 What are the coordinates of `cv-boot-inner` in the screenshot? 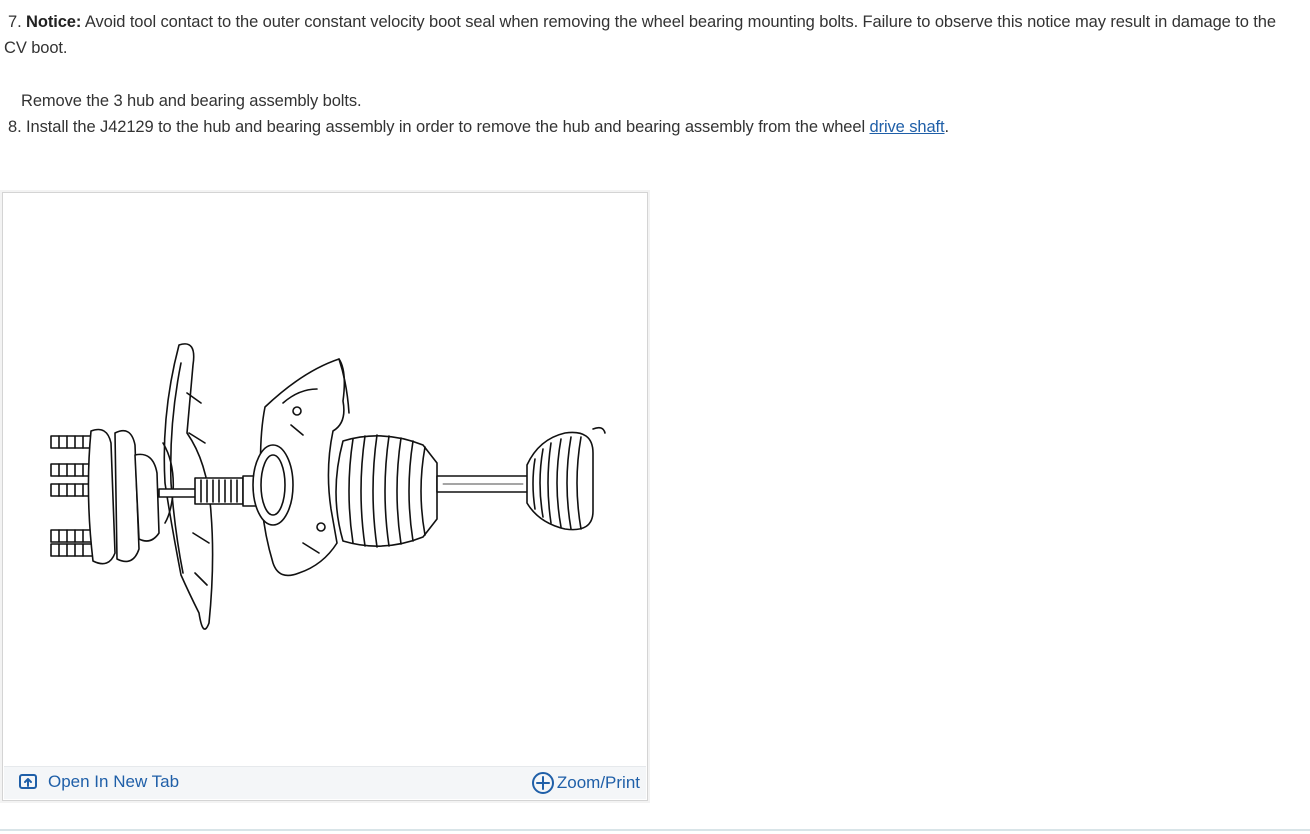 It's located at (566, 478).